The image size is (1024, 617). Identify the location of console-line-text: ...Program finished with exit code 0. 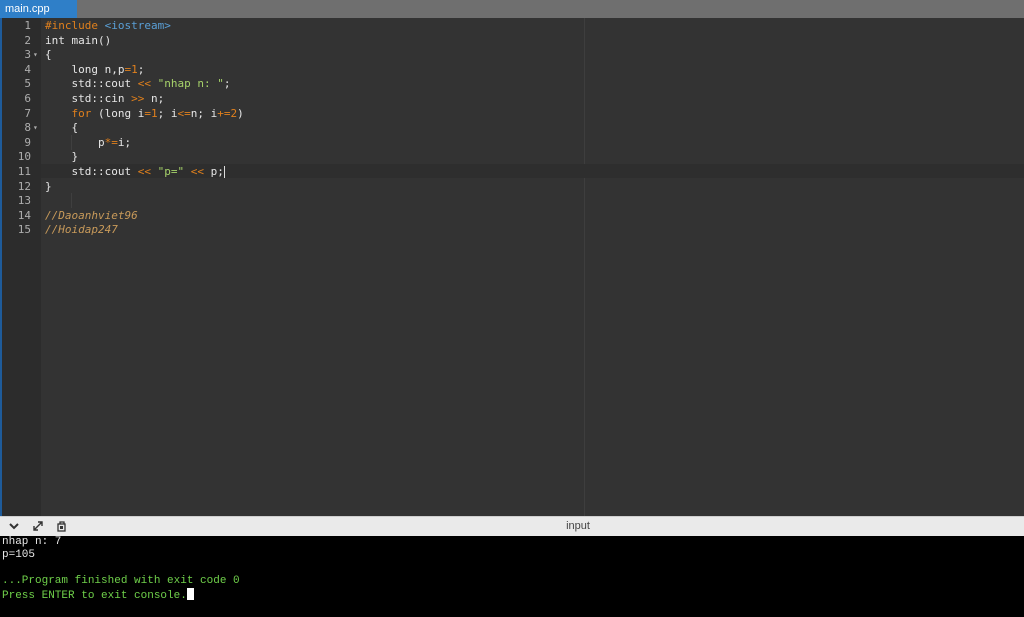
(121, 581).